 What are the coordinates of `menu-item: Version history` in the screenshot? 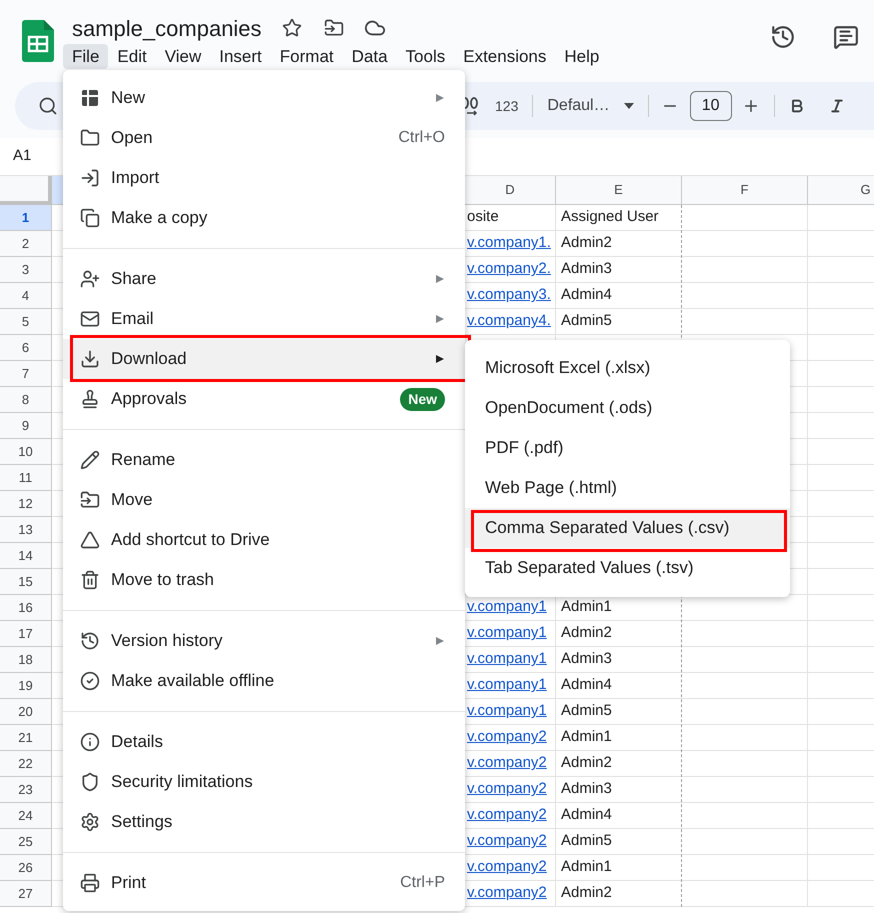 It's located at (264, 641).